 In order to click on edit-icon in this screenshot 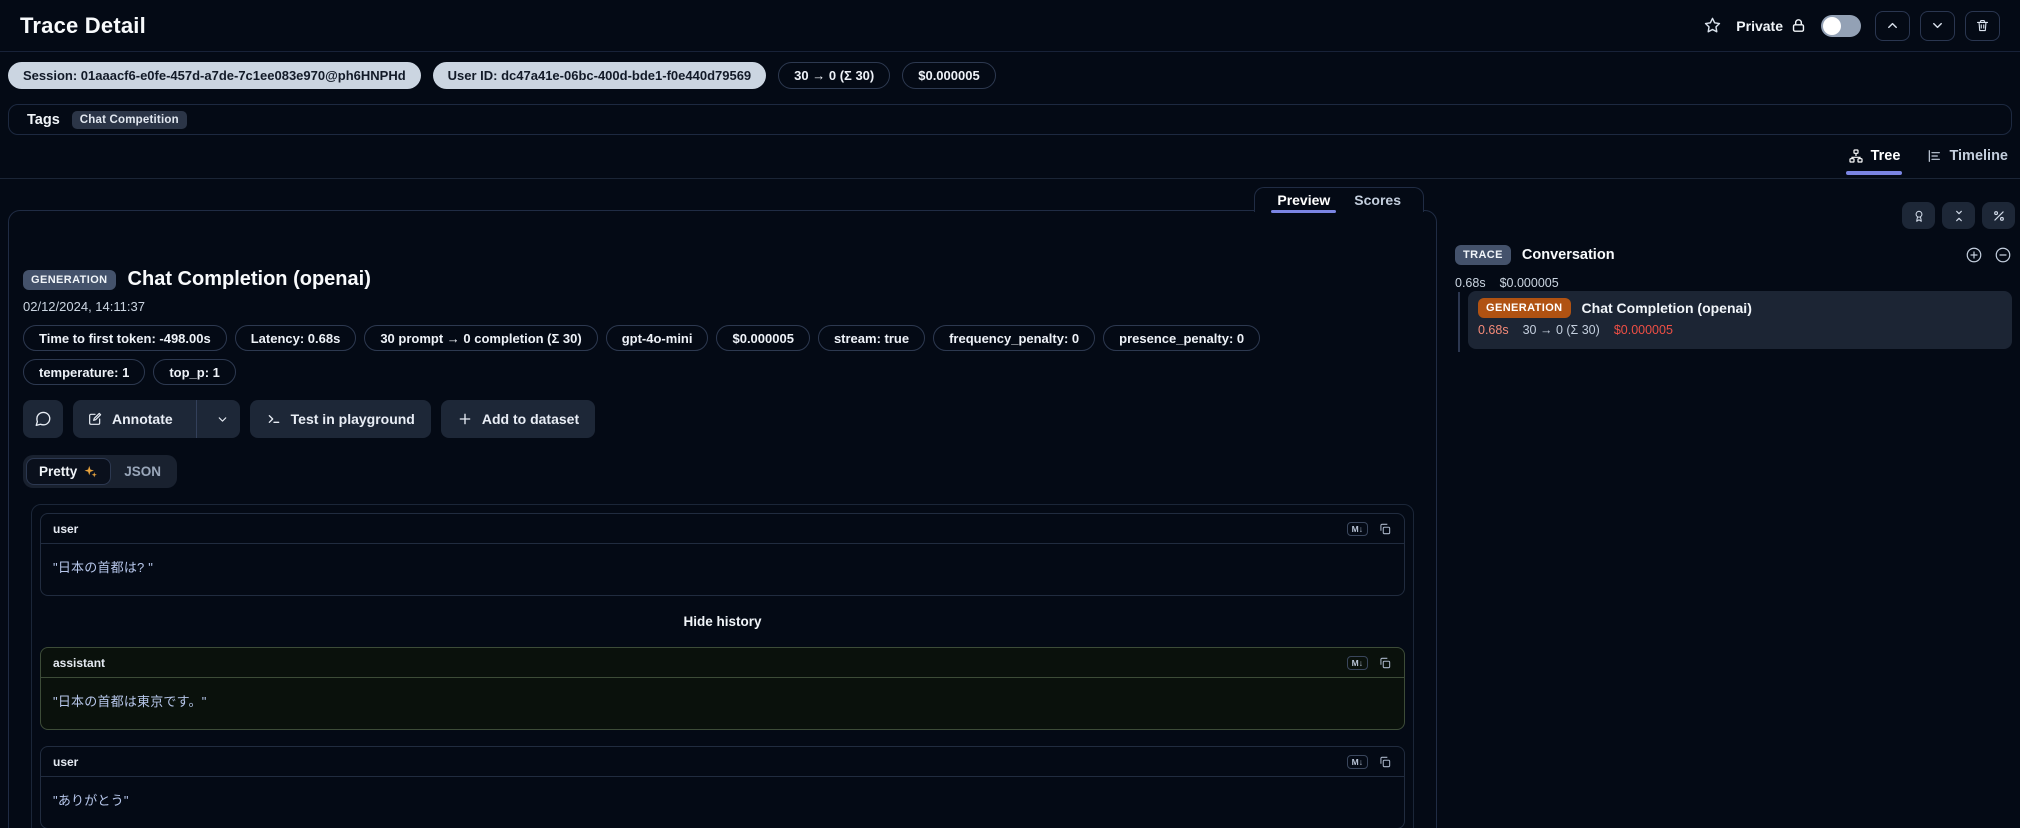, I will do `click(95, 418)`.